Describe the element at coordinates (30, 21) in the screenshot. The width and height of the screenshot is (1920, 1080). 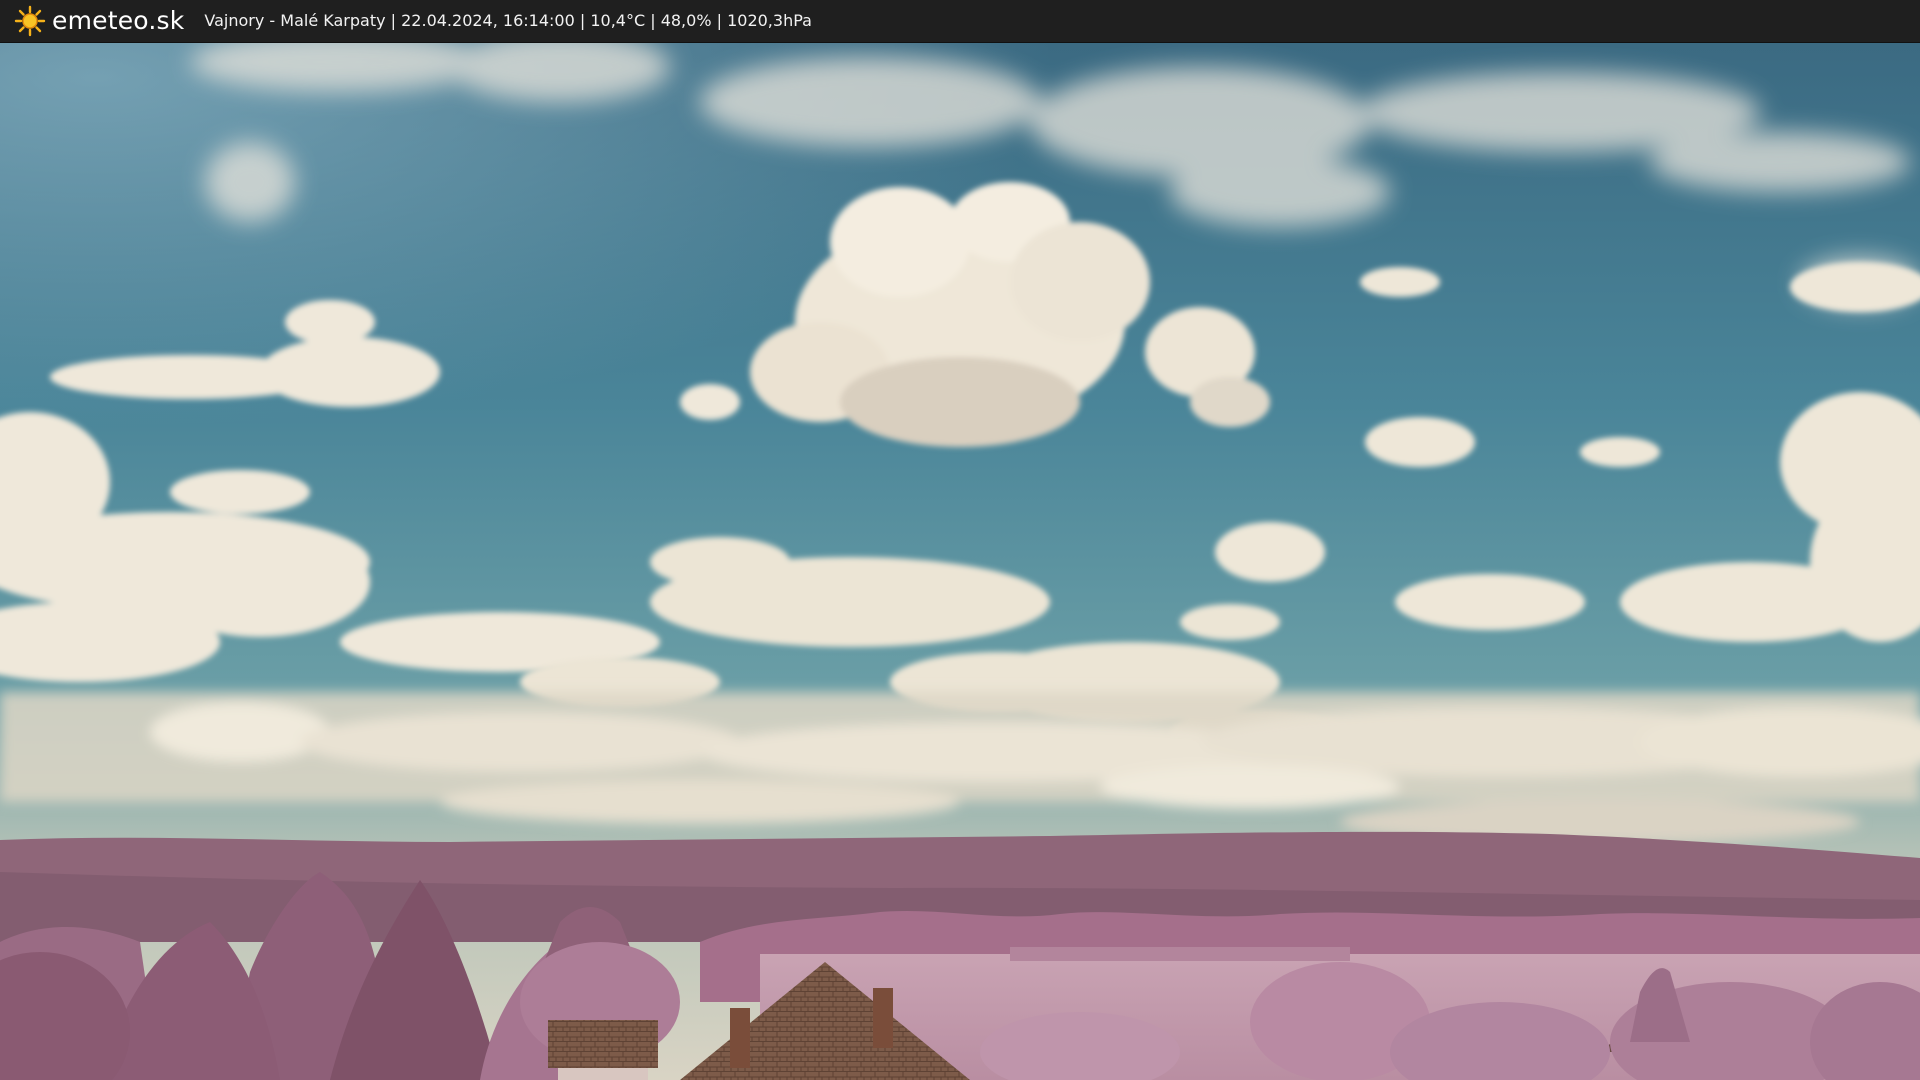
I see `sun-icon` at that location.